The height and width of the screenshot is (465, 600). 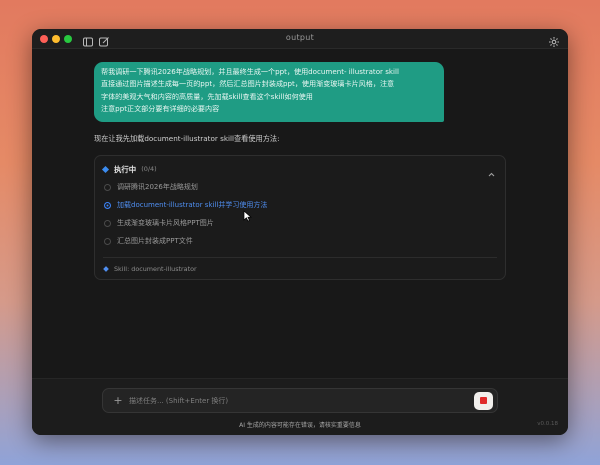 I want to click on task-item: 调研腾讯2026年战略规划, so click(x=151, y=187).